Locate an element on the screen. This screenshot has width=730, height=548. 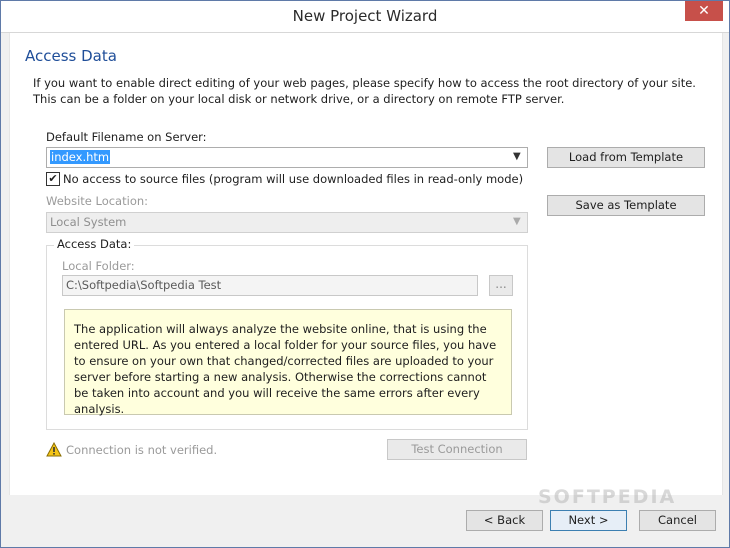
load-from-template-button: Load from Template is located at coordinates (626, 157).